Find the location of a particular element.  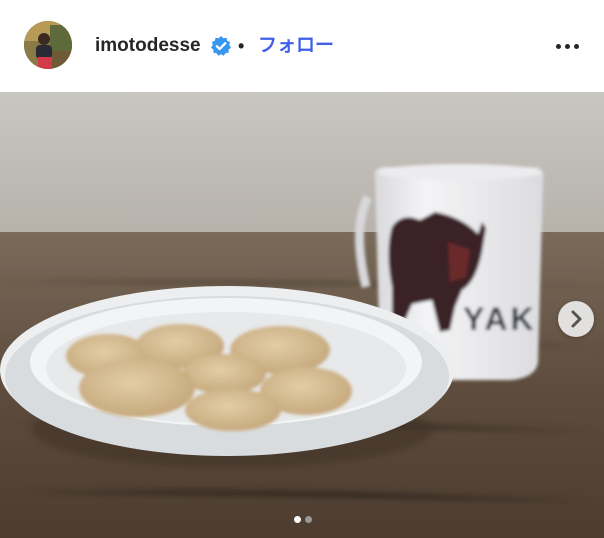

follow-button: フォロー is located at coordinates (296, 46).